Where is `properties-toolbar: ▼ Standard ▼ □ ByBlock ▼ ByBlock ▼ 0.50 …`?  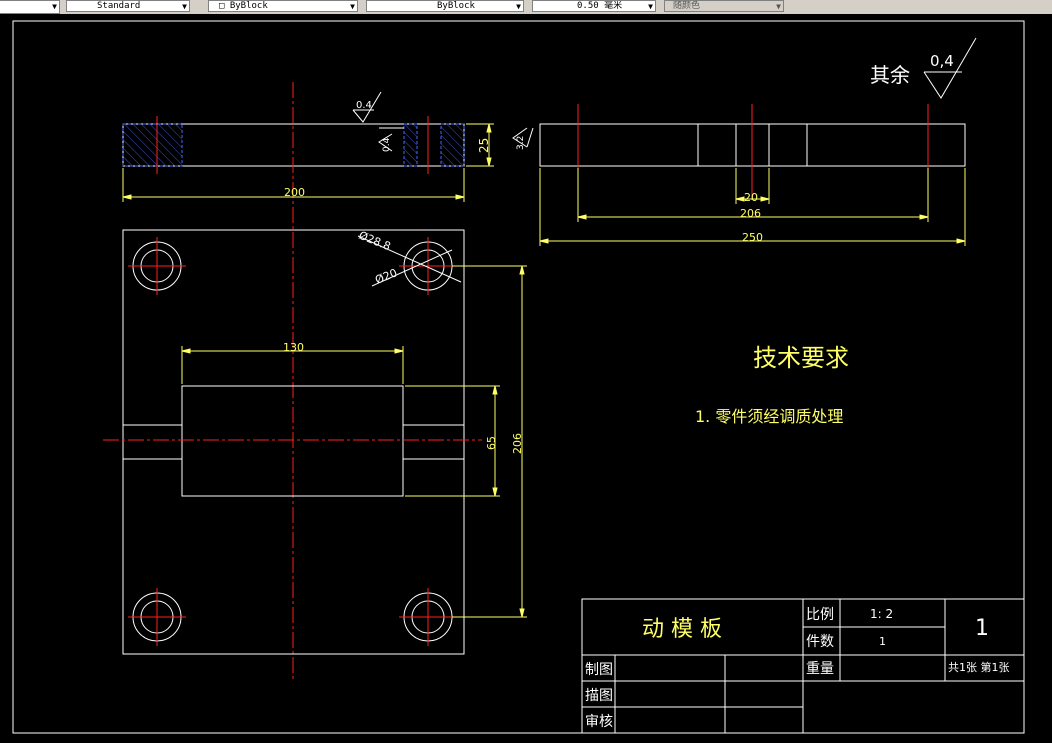
properties-toolbar: ▼ Standard ▼ □ ByBlock ▼ ByBlock ▼ 0.50 … is located at coordinates (526, 7).